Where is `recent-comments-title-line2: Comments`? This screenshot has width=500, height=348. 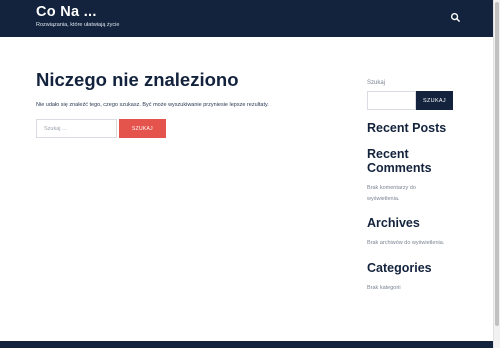 recent-comments-title-line2: Comments is located at coordinates (399, 168).